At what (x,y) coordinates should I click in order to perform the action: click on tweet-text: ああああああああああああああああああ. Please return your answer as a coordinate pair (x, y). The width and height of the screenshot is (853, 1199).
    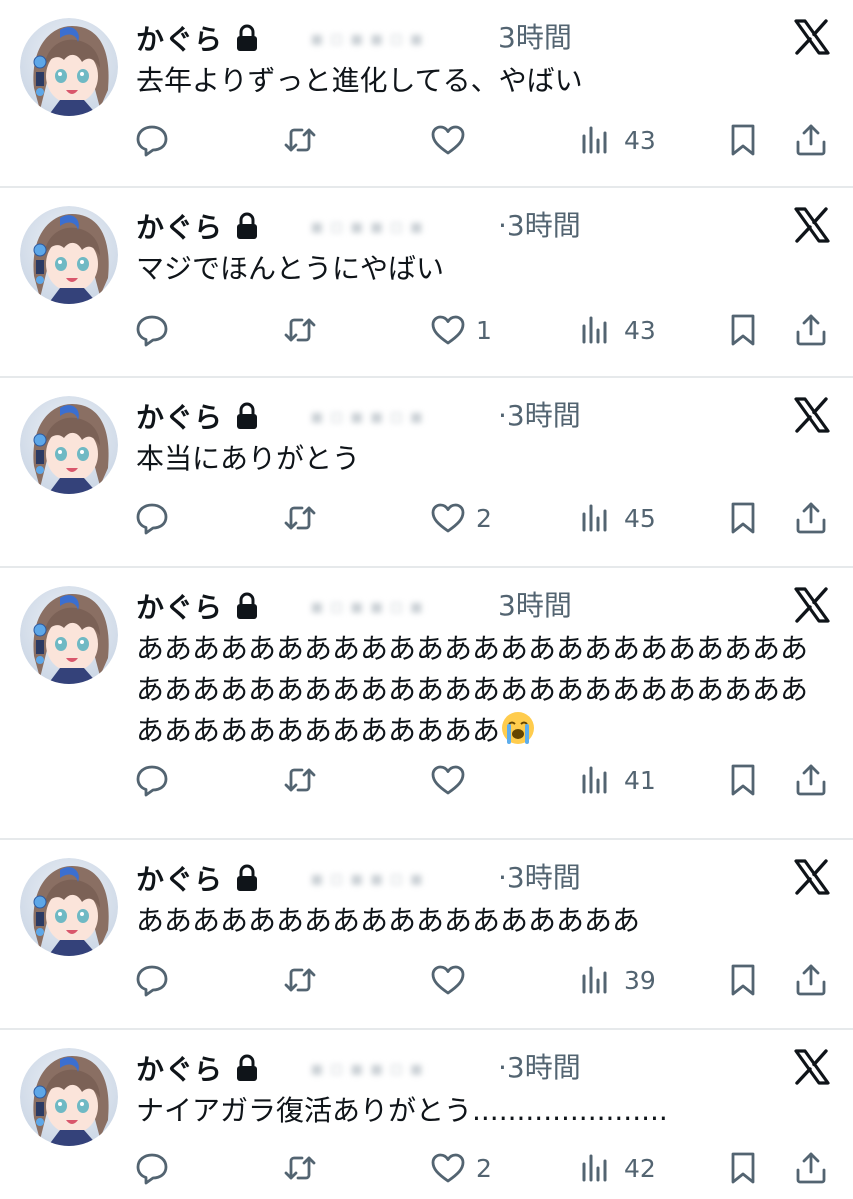
    Looking at the image, I should click on (481, 920).